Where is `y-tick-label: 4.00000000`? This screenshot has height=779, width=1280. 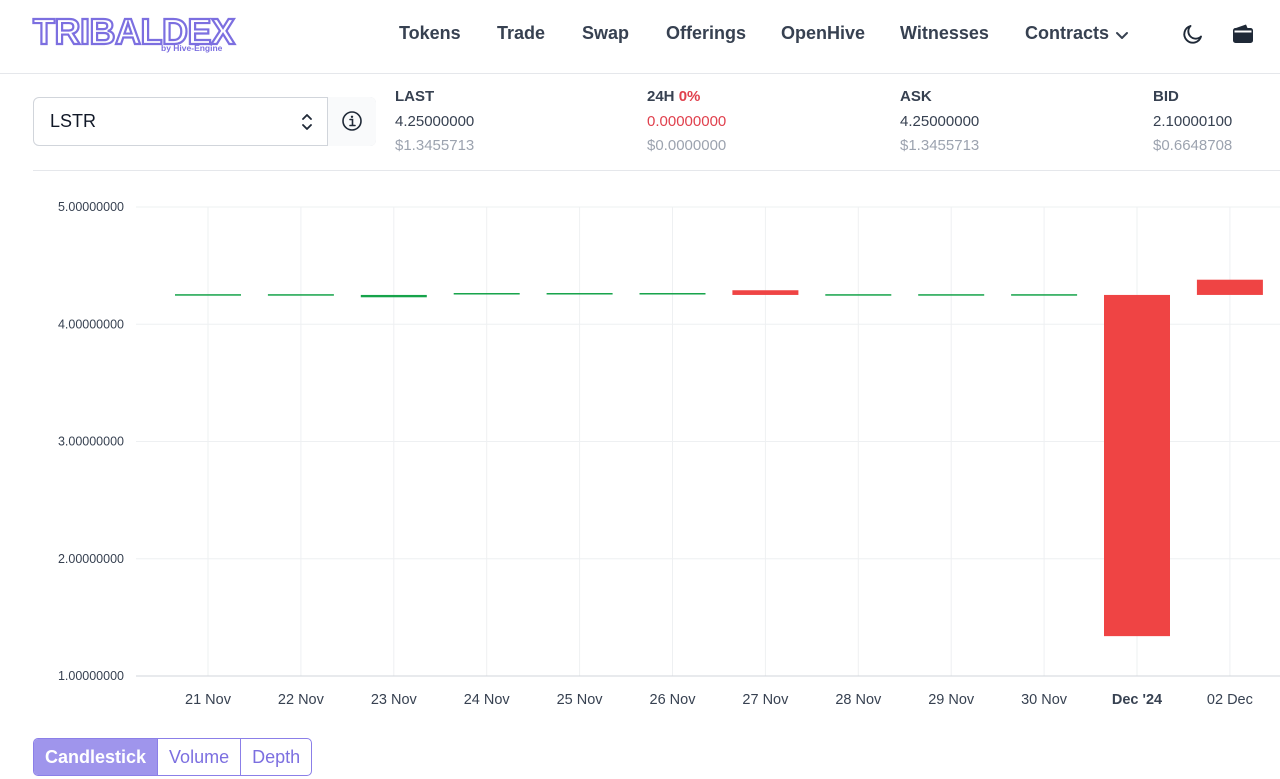 y-tick-label: 4.00000000 is located at coordinates (91, 324).